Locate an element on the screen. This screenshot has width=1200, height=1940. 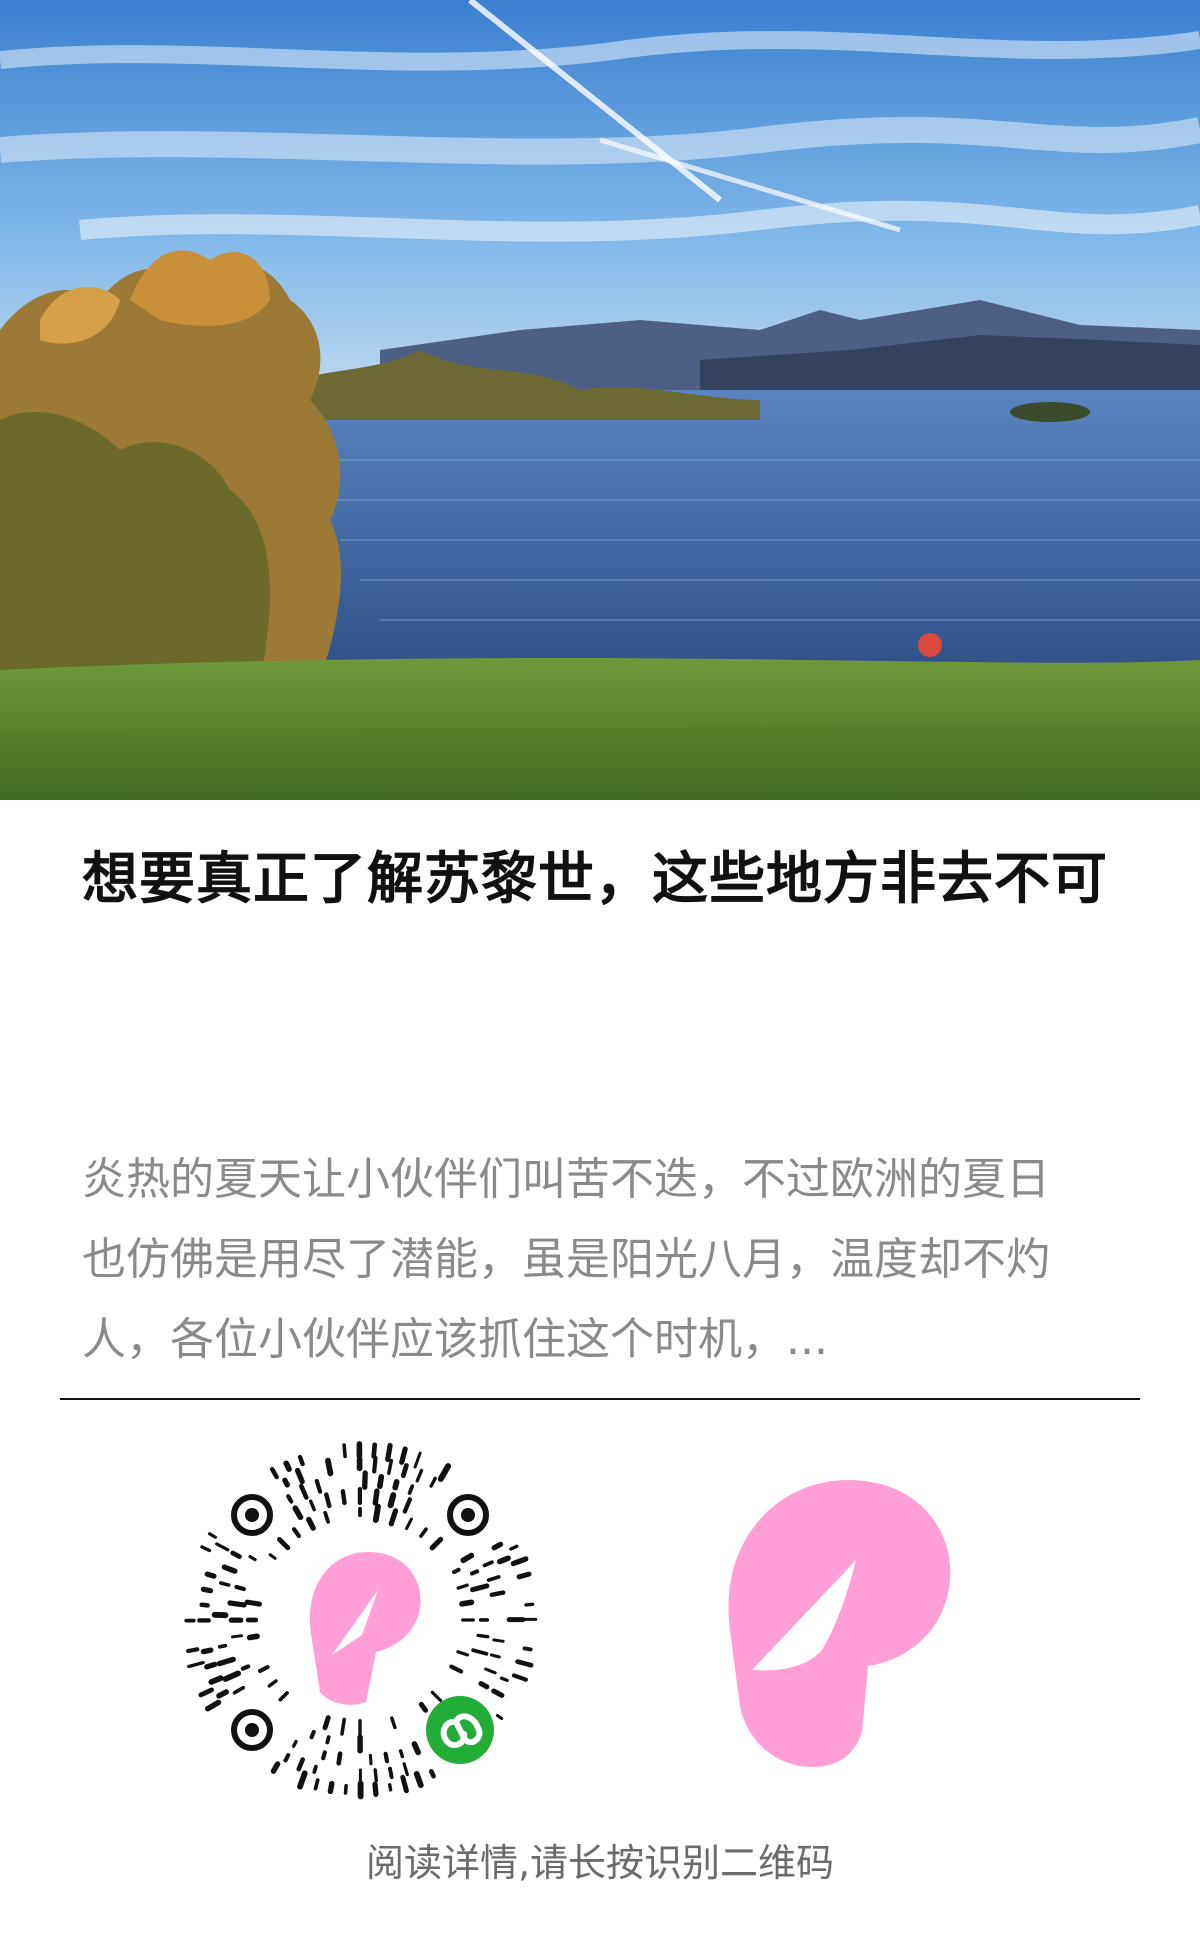
qr-finder-top-right is located at coordinates (468, 1515).